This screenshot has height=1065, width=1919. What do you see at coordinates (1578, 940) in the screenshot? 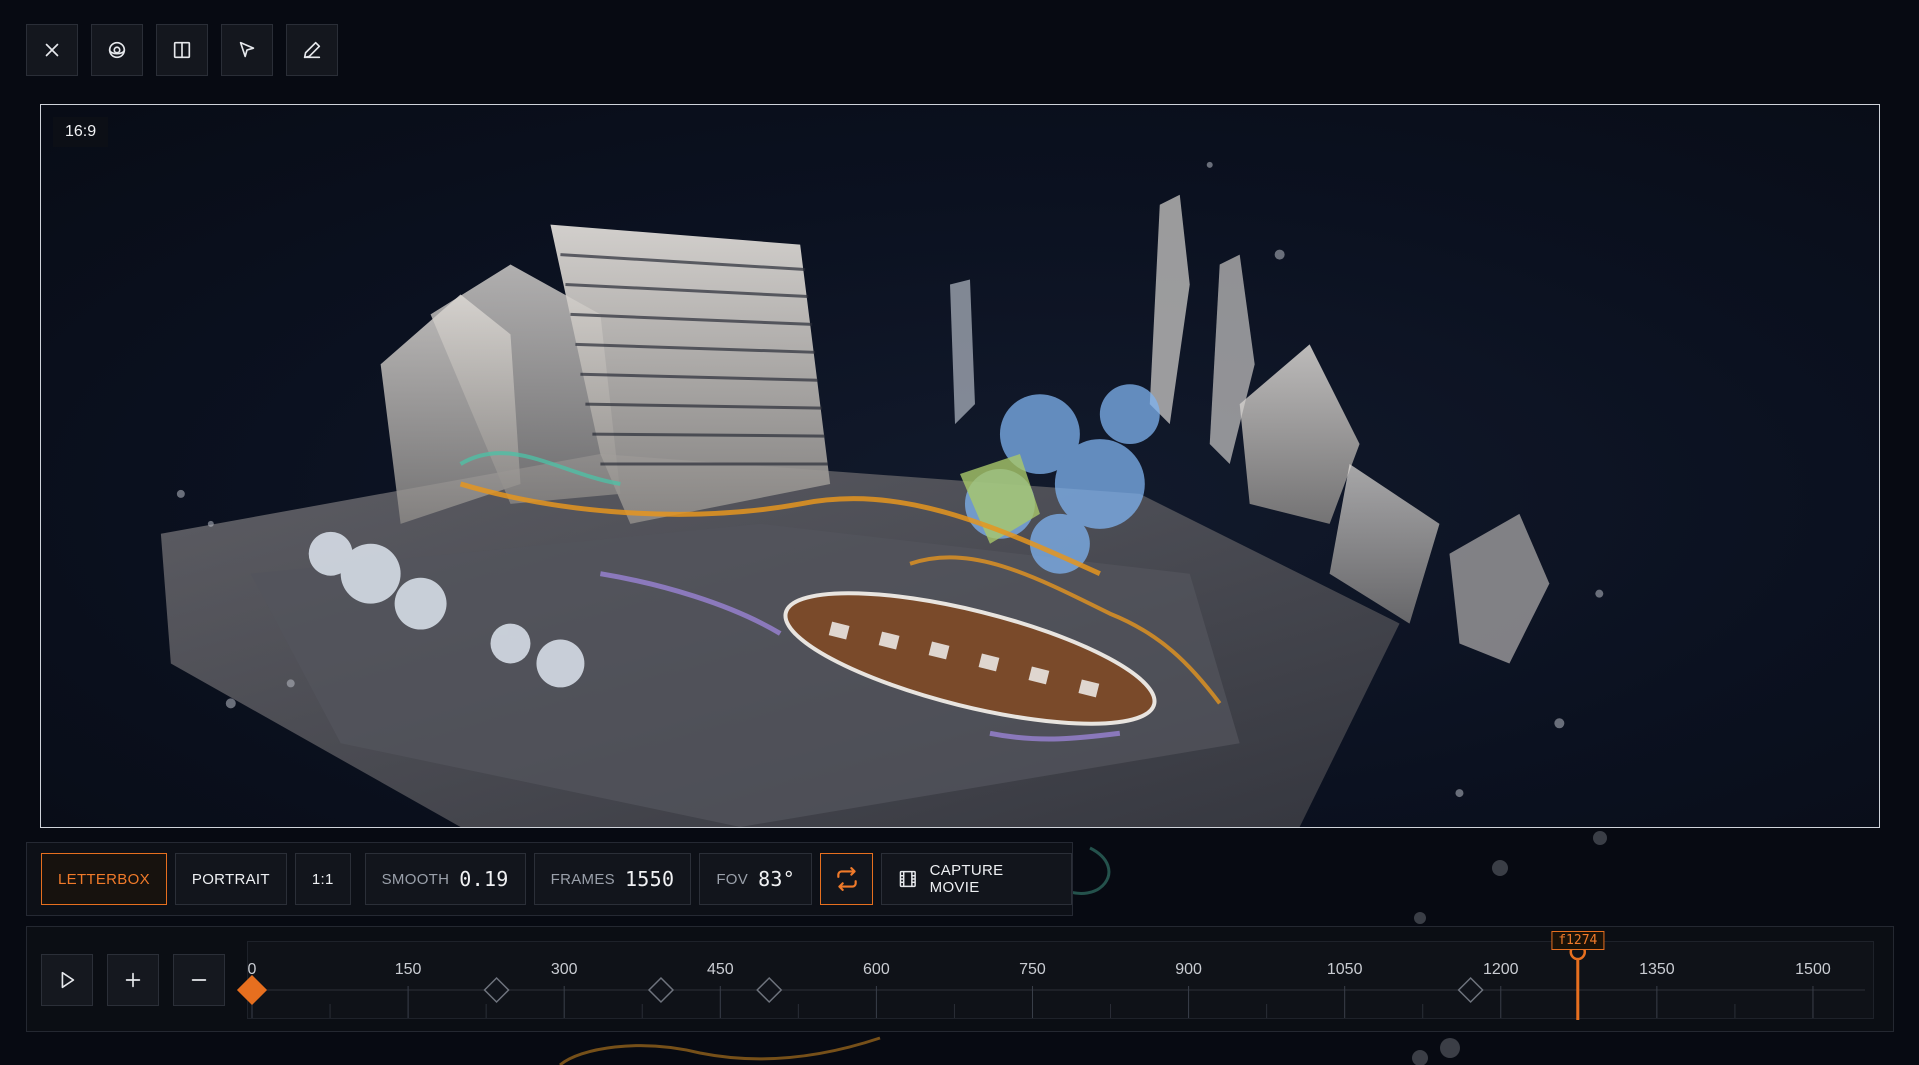
I see `playhead-frame-label: f1274` at bounding box center [1578, 940].